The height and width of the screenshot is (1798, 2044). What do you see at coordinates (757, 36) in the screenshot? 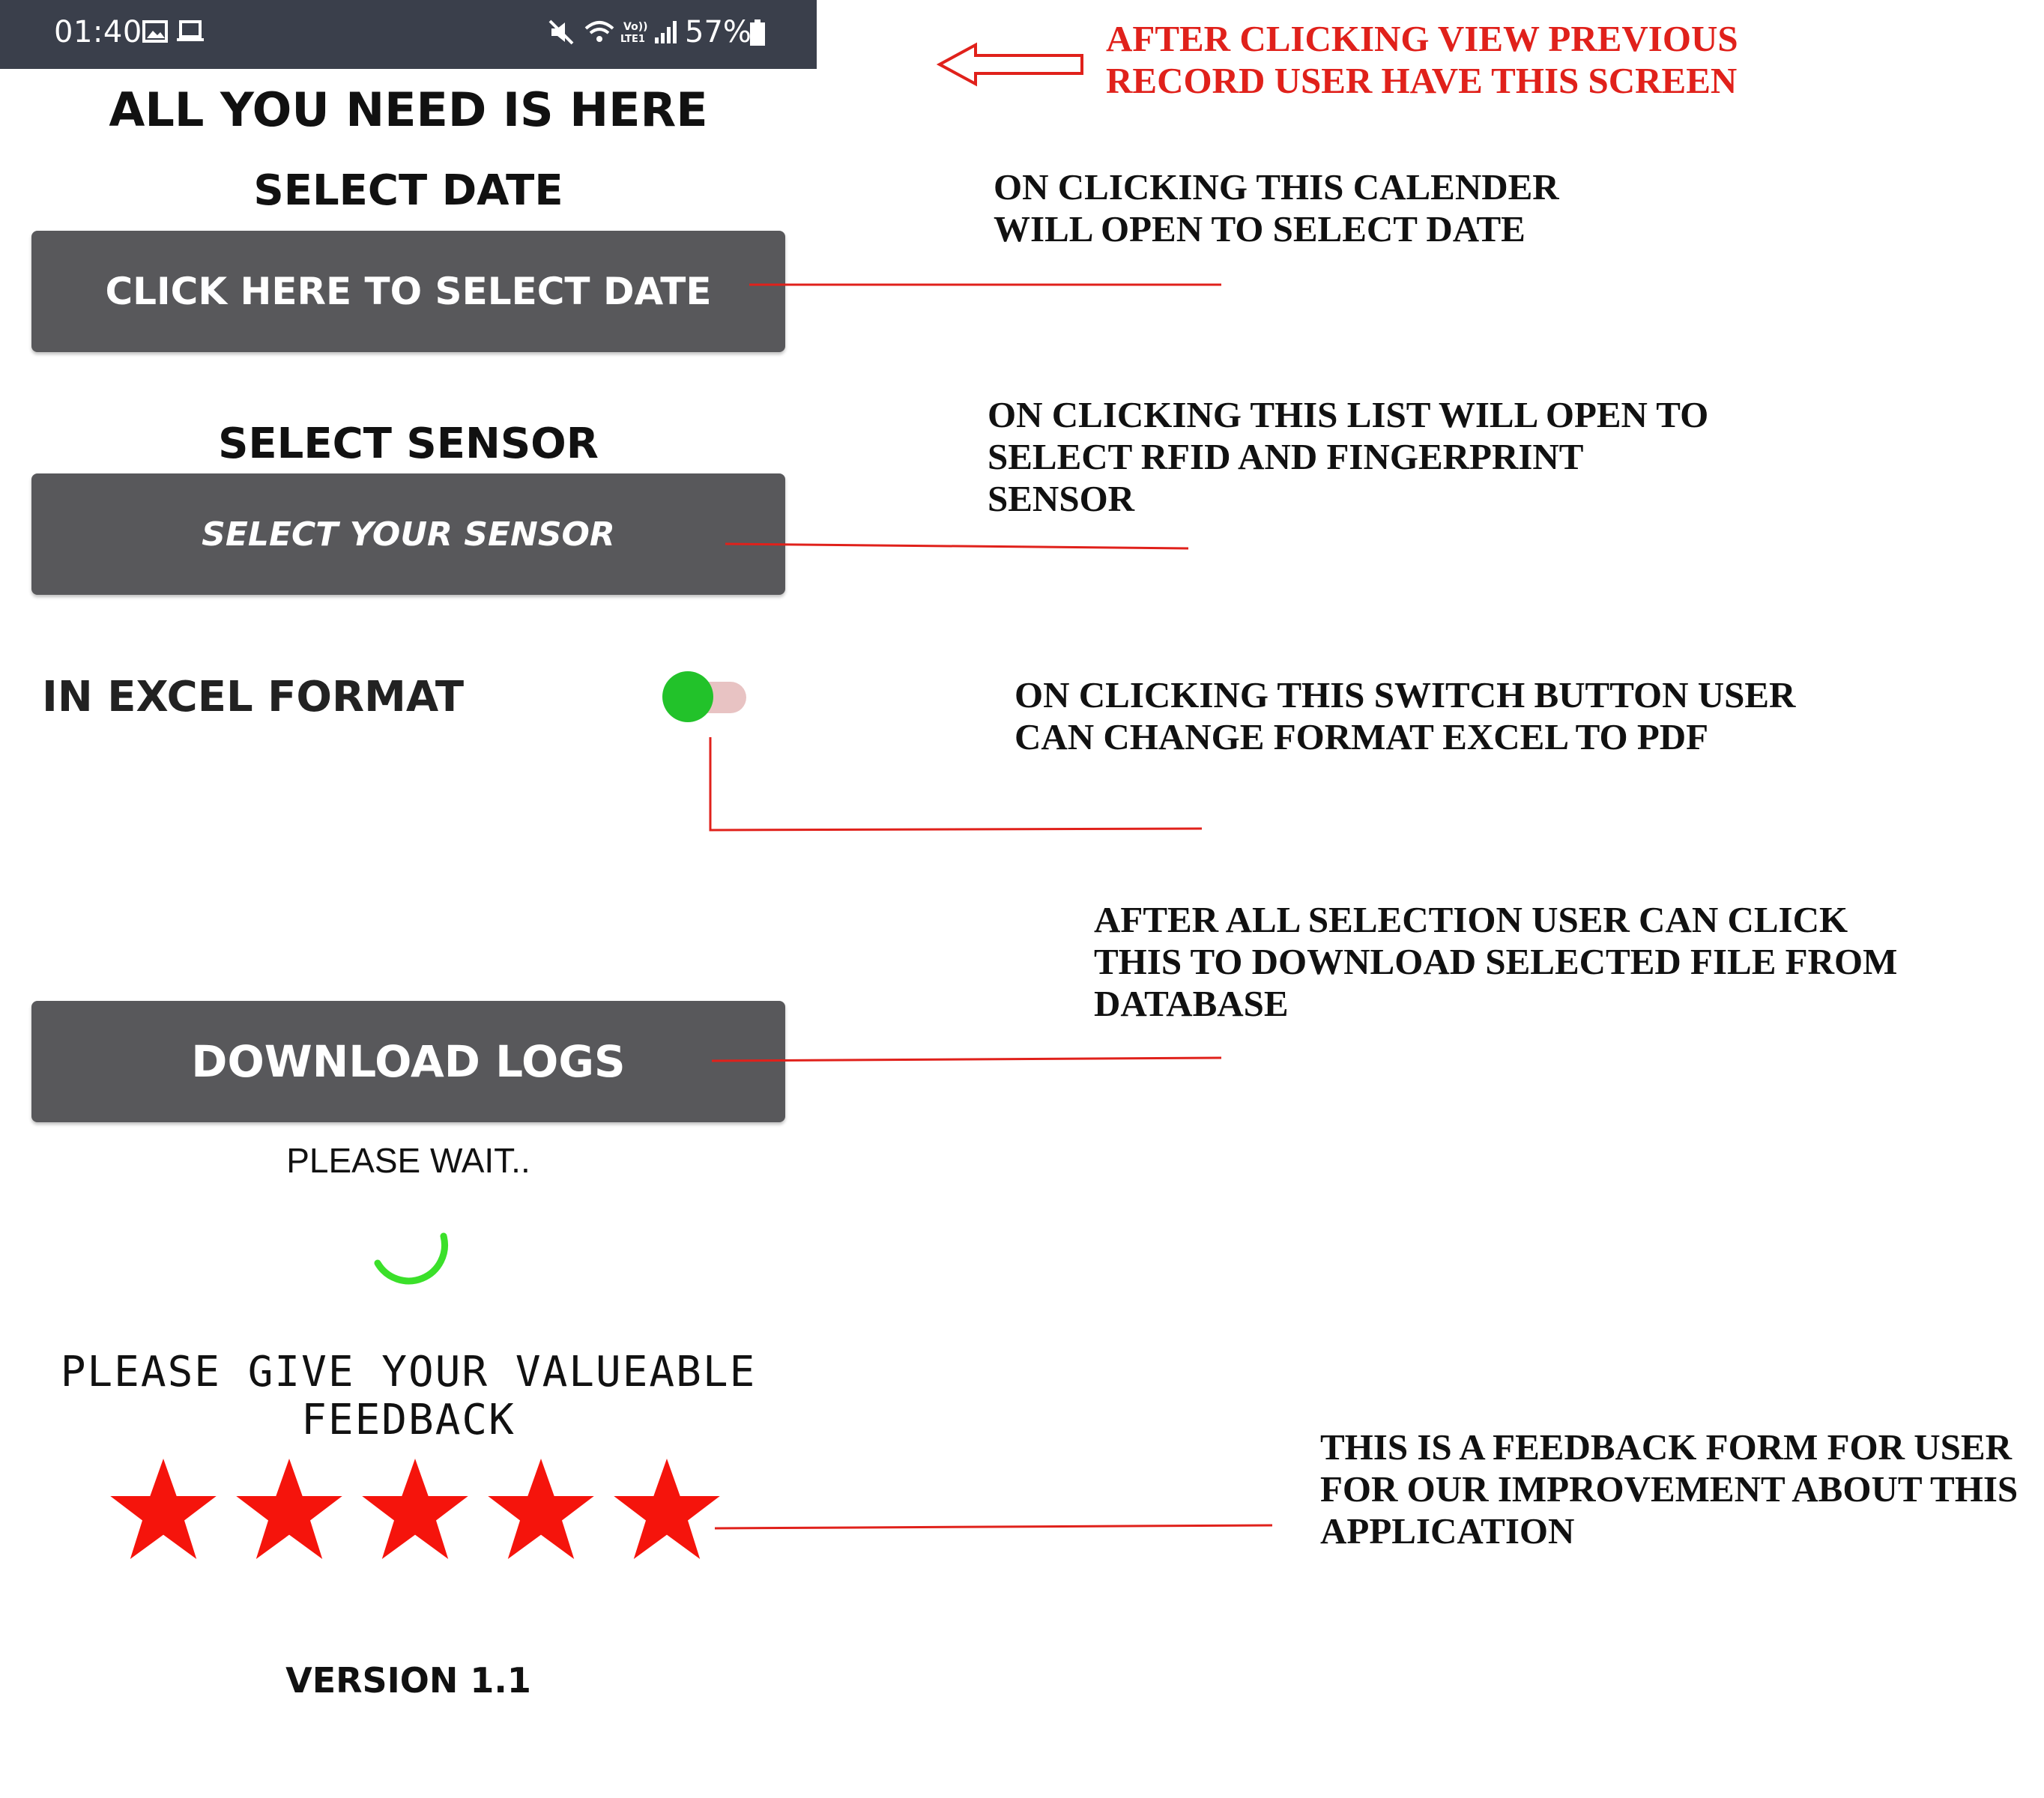
I see `battery-icon` at bounding box center [757, 36].